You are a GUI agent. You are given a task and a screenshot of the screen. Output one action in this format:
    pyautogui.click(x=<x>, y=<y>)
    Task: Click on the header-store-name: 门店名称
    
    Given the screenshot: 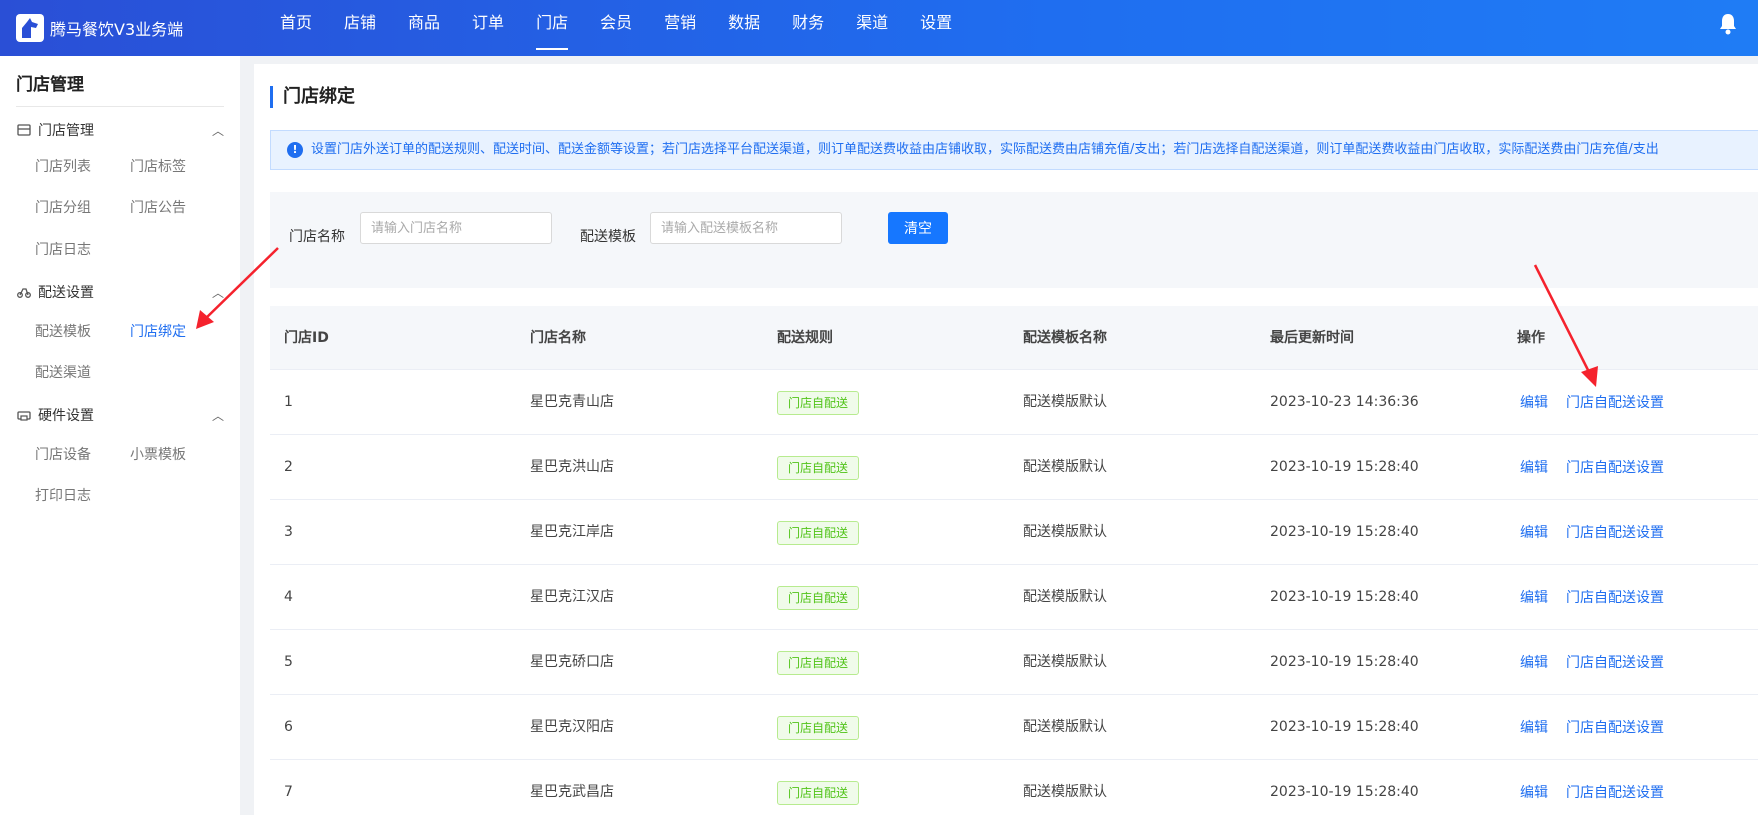 What is the action you would take?
    pyautogui.click(x=558, y=338)
    